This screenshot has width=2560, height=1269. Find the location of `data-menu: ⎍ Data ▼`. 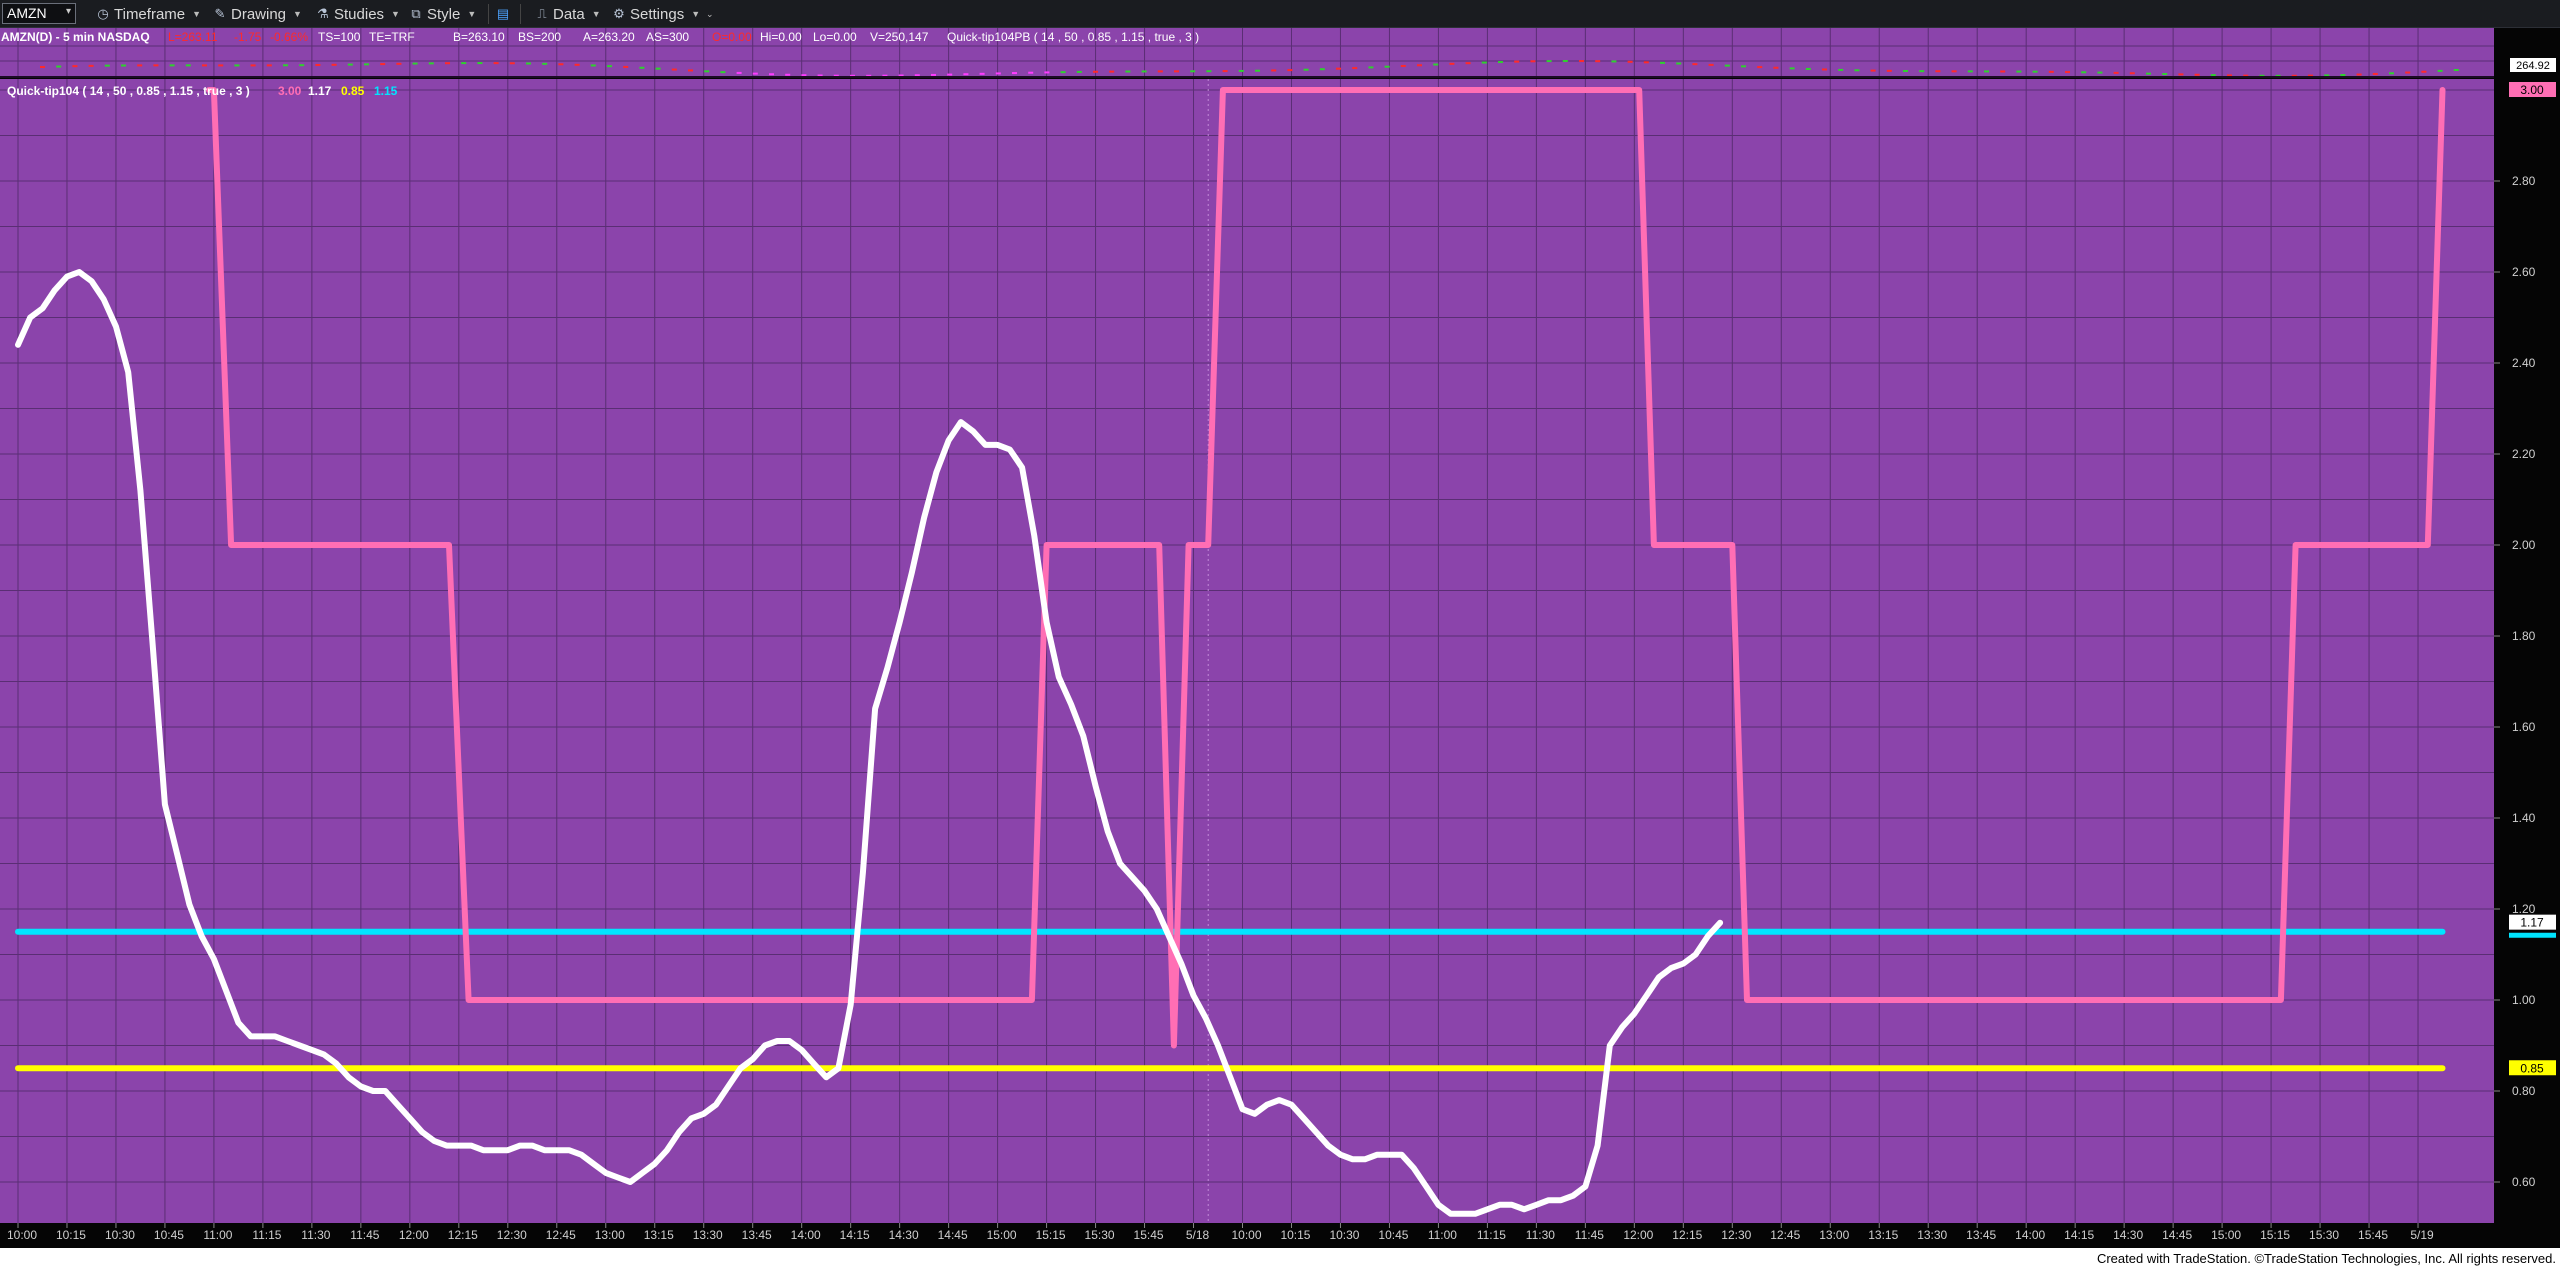

data-menu: ⎍ Data ▼ is located at coordinates (567, 14).